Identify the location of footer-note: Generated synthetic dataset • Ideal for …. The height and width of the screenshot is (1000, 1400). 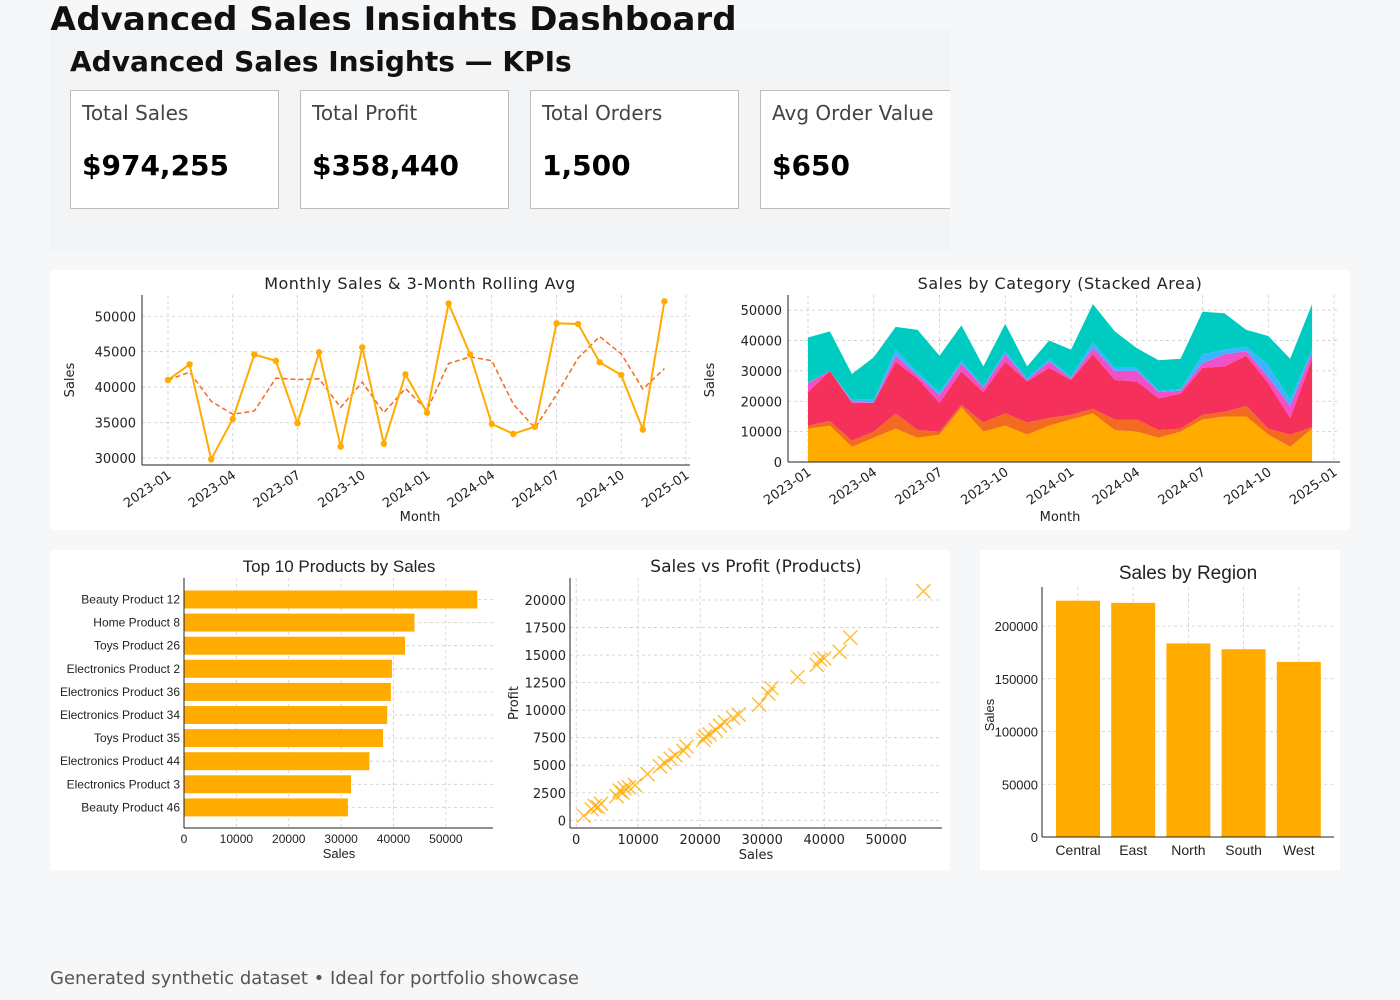
(314, 978).